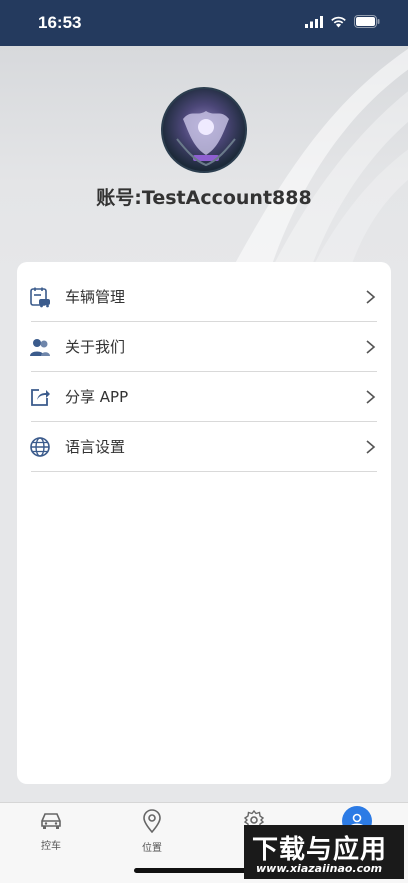 Image resolution: width=408 pixels, height=883 pixels. Describe the element at coordinates (60, 22) in the screenshot. I see `status-time: 16:53` at that location.